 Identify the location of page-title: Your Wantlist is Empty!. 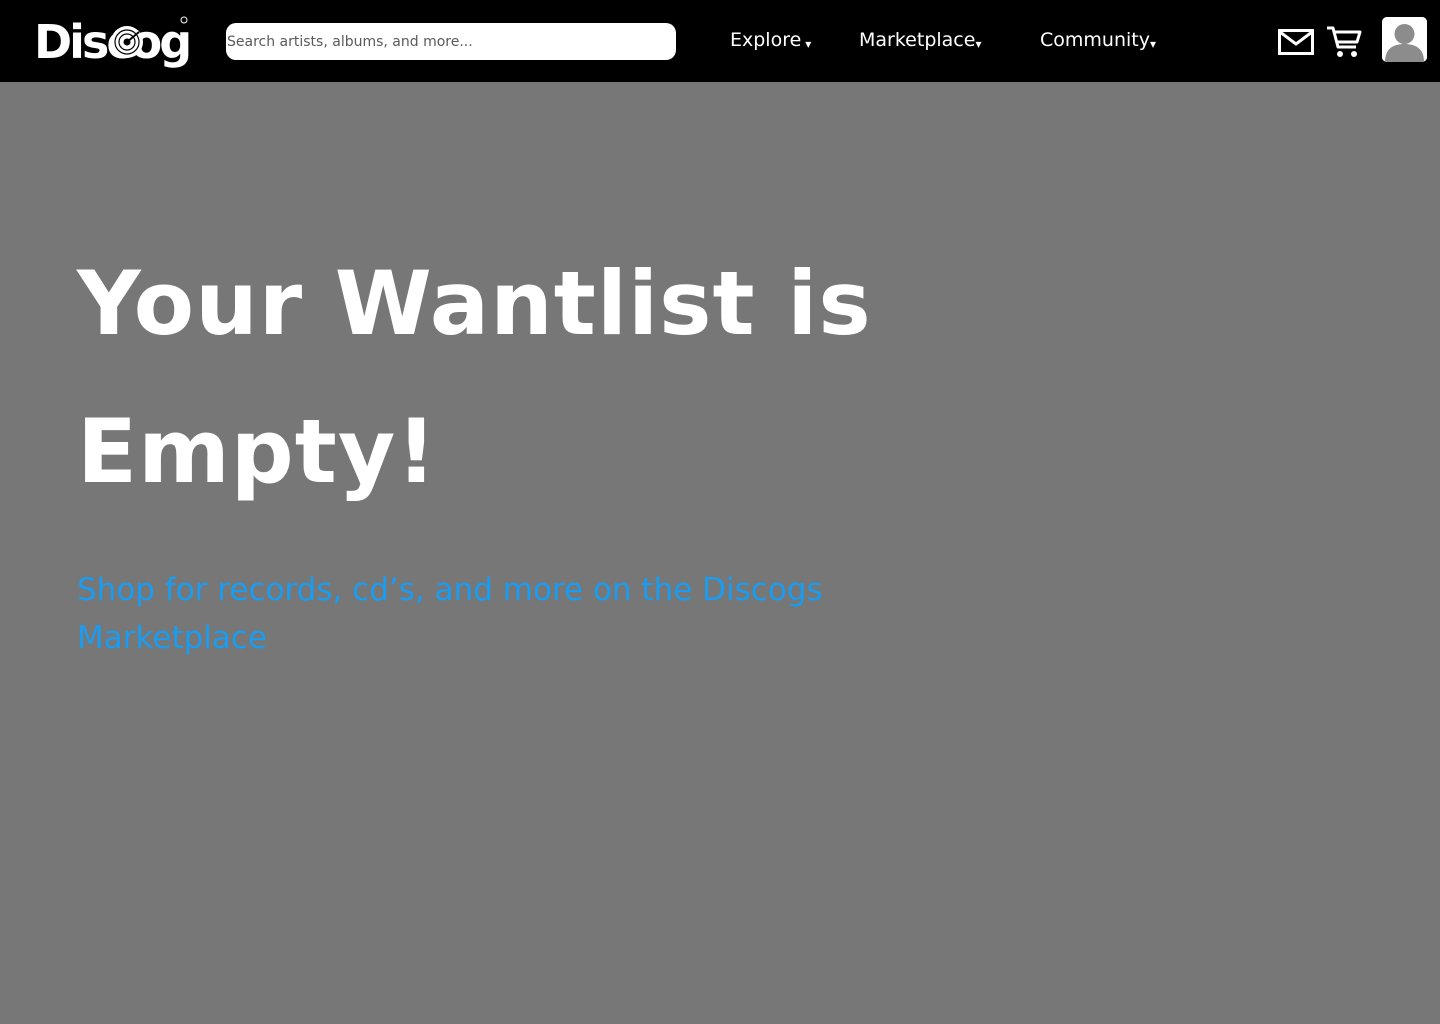
(474, 377).